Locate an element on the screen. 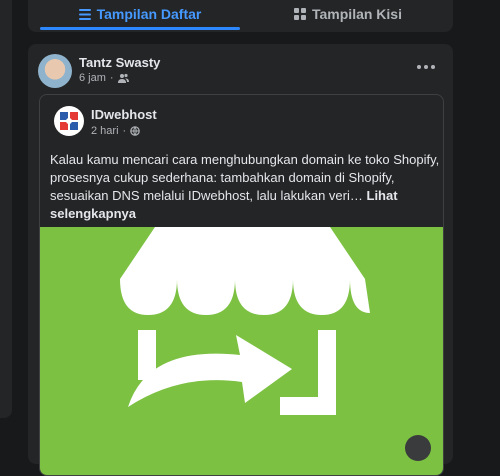  page-logo is located at coordinates (69, 121).